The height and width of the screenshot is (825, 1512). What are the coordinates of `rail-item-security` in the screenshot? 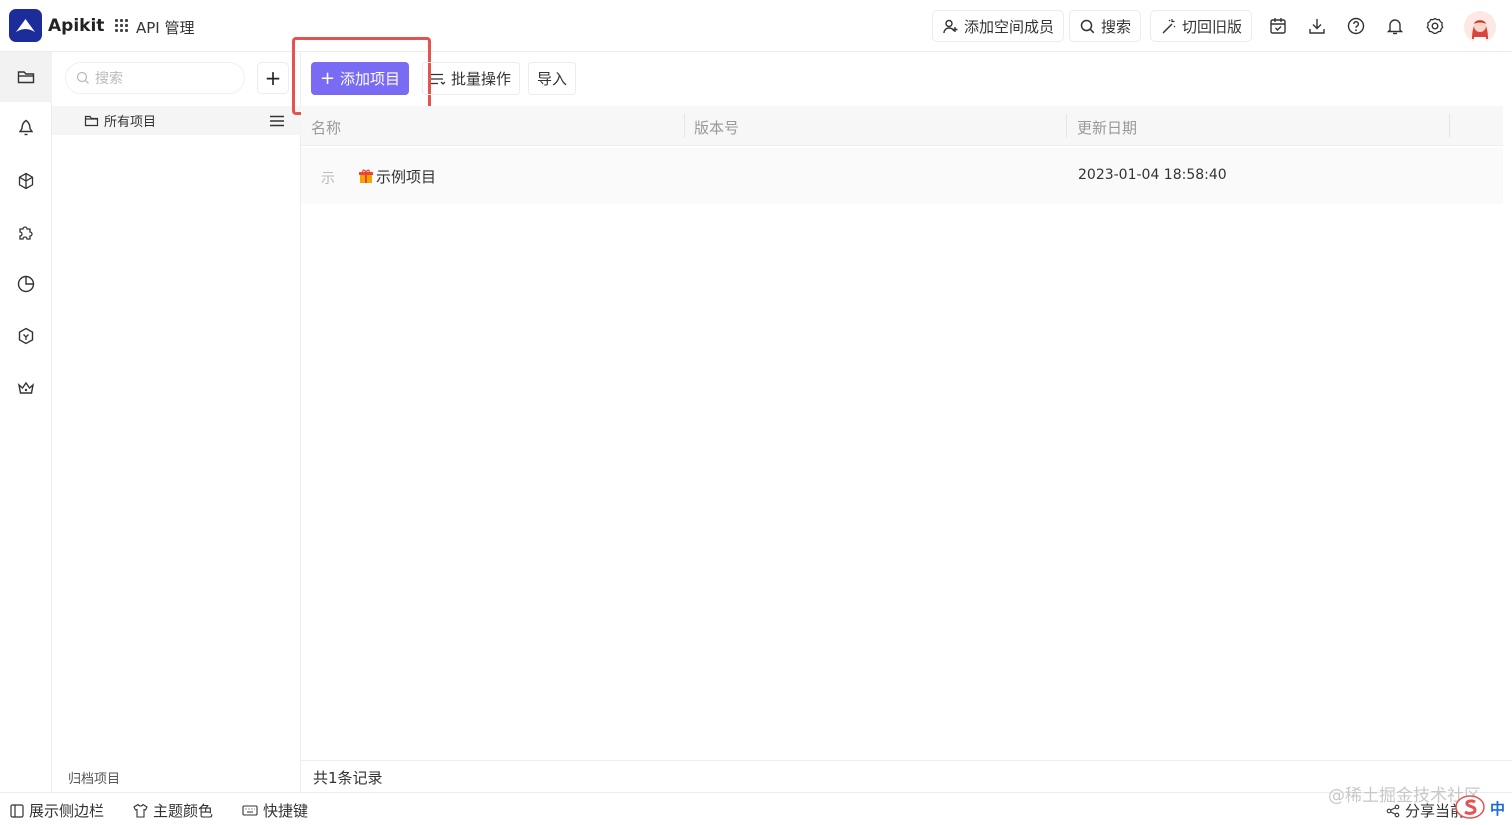 It's located at (26, 336).